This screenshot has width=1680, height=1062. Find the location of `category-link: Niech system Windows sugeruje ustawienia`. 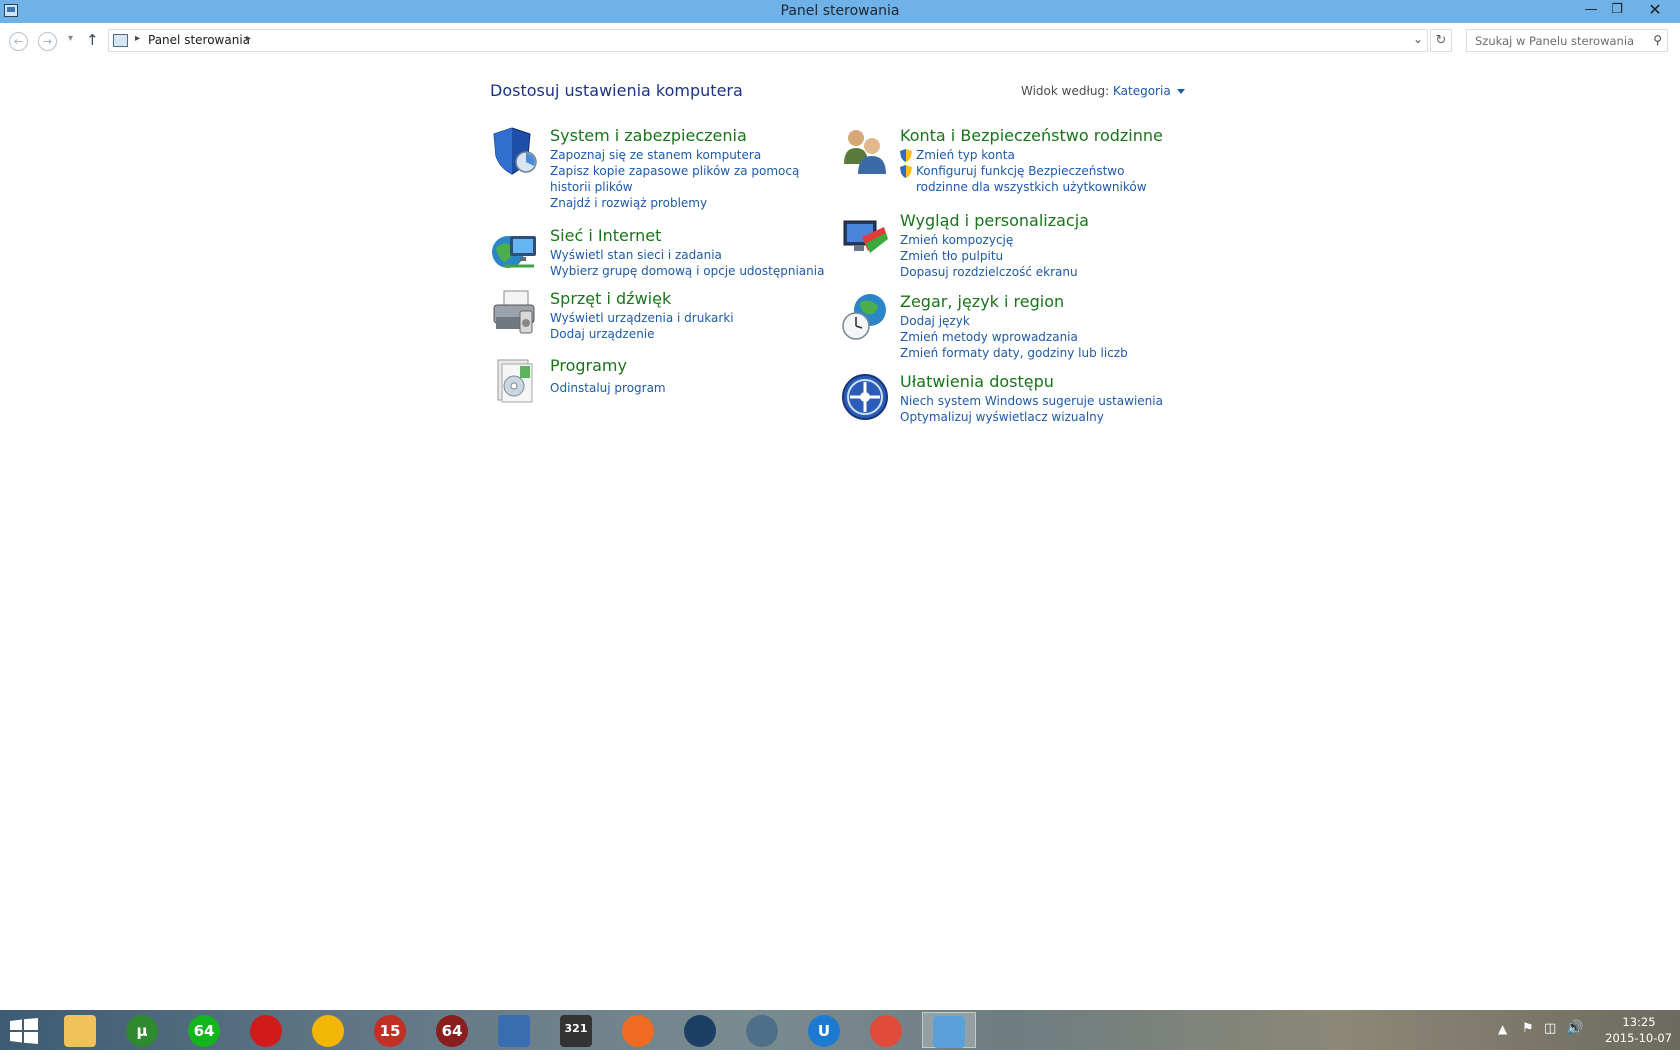

category-link: Niech system Windows sugeruje ustawienia is located at coordinates (1031, 401).